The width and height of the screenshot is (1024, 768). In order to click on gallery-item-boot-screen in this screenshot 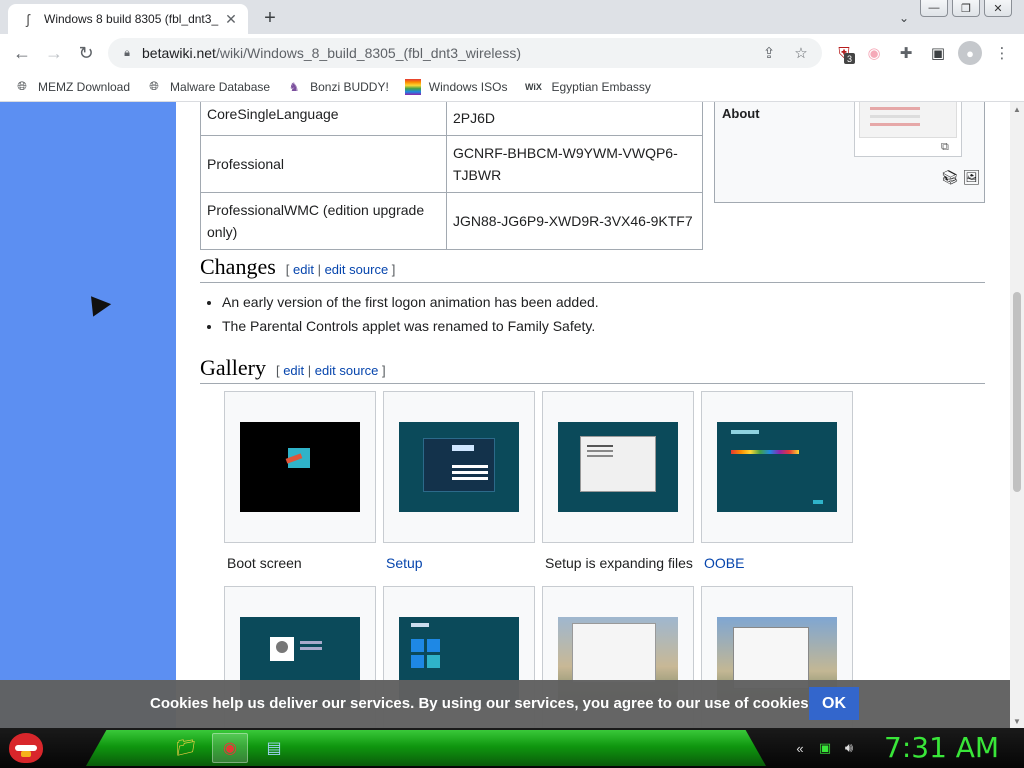, I will do `click(300, 467)`.